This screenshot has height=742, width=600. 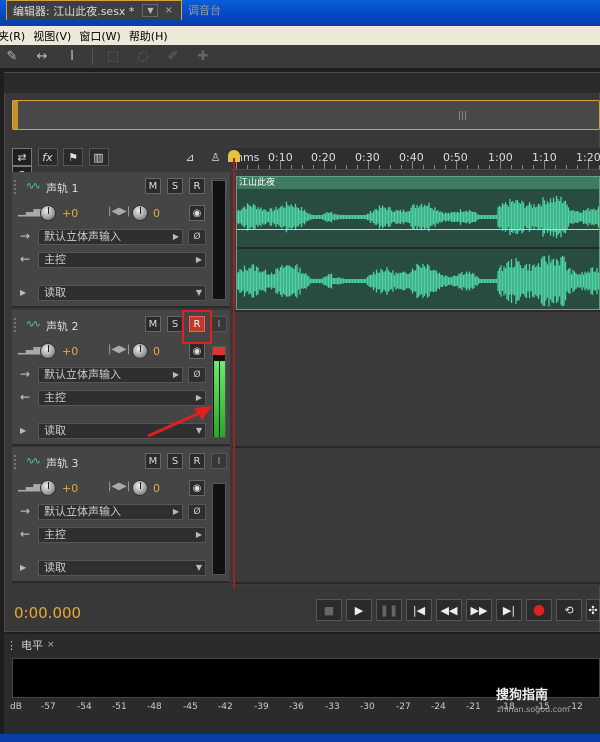 I want to click on track-name: 声轨 2, so click(x=62, y=326).